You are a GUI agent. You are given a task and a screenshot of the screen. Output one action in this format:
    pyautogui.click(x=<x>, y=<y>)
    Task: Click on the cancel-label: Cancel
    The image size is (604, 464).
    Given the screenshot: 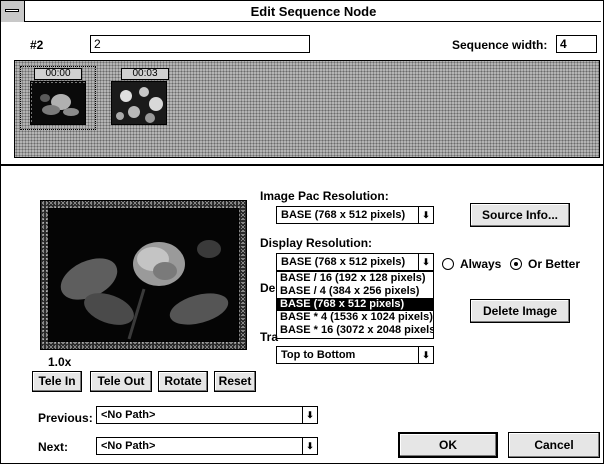 What is the action you would take?
    pyautogui.click(x=554, y=445)
    